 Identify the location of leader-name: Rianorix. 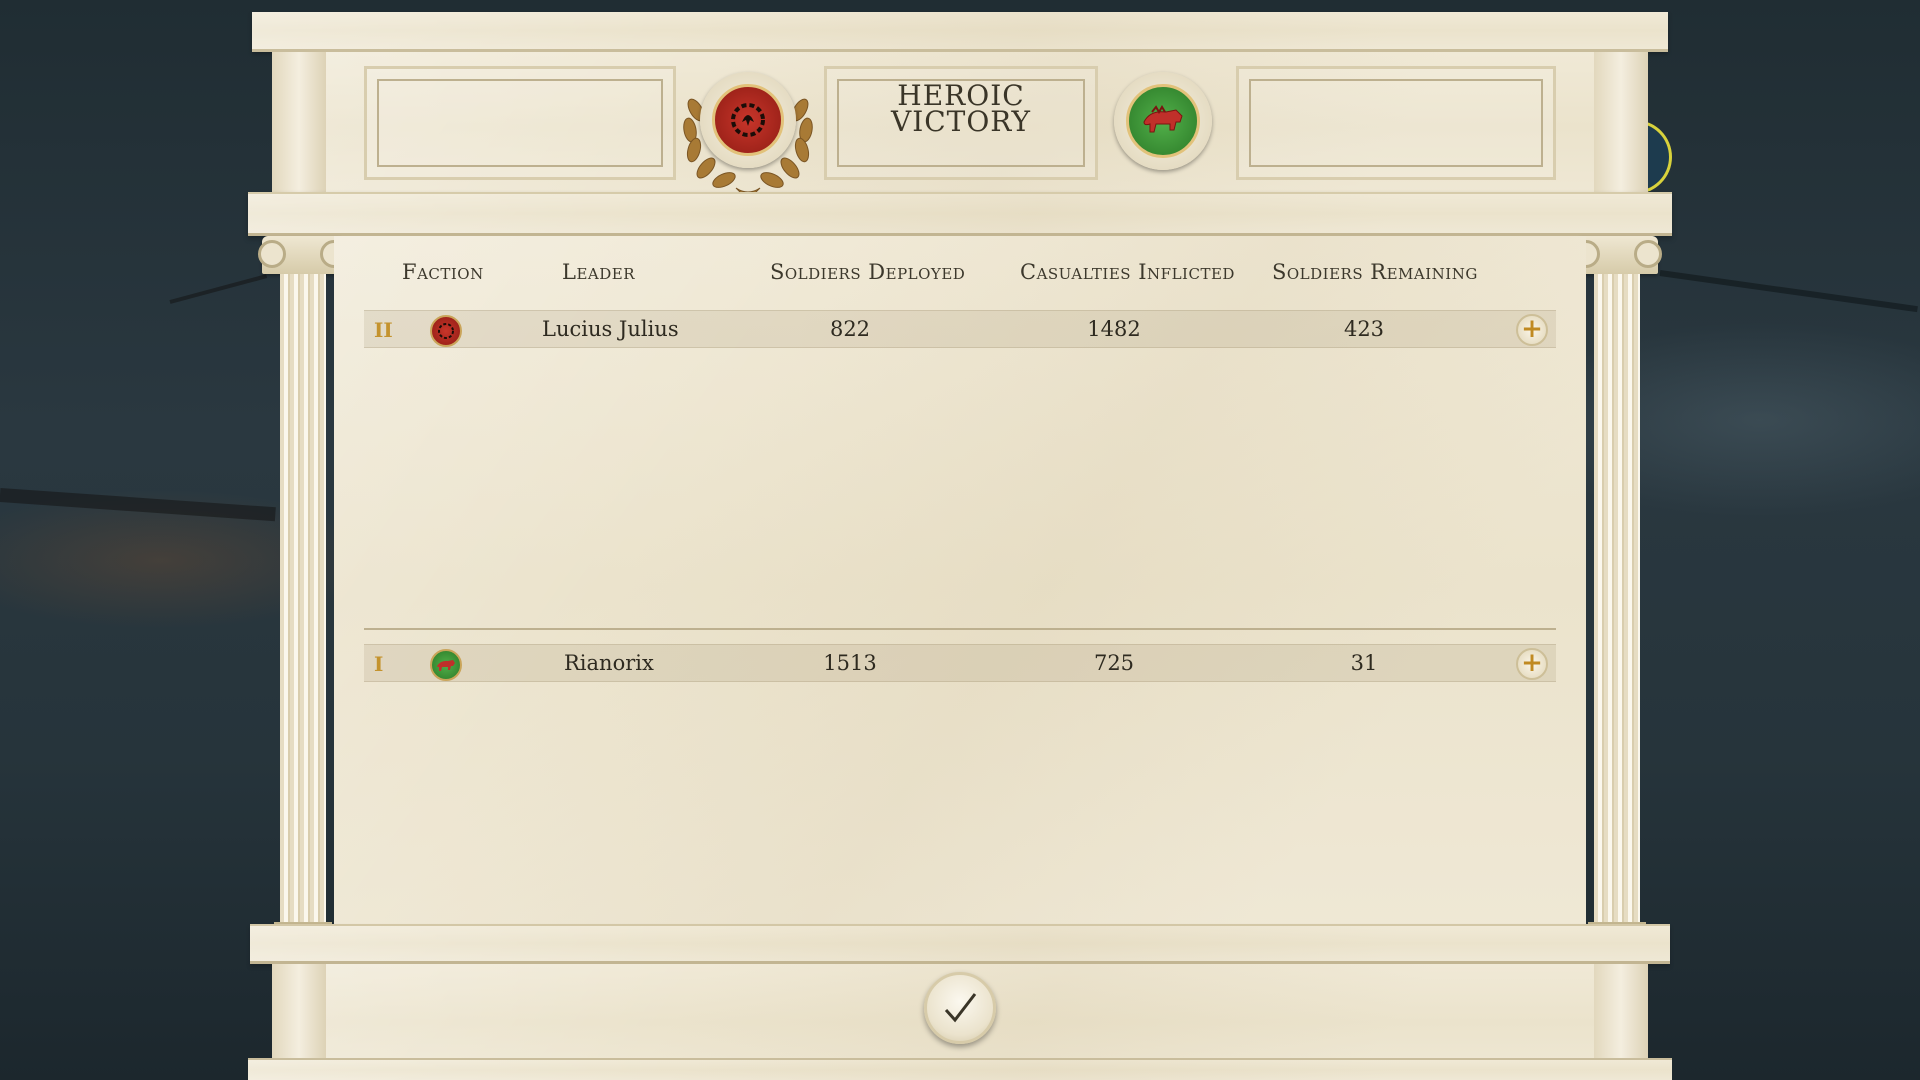
(609, 663).